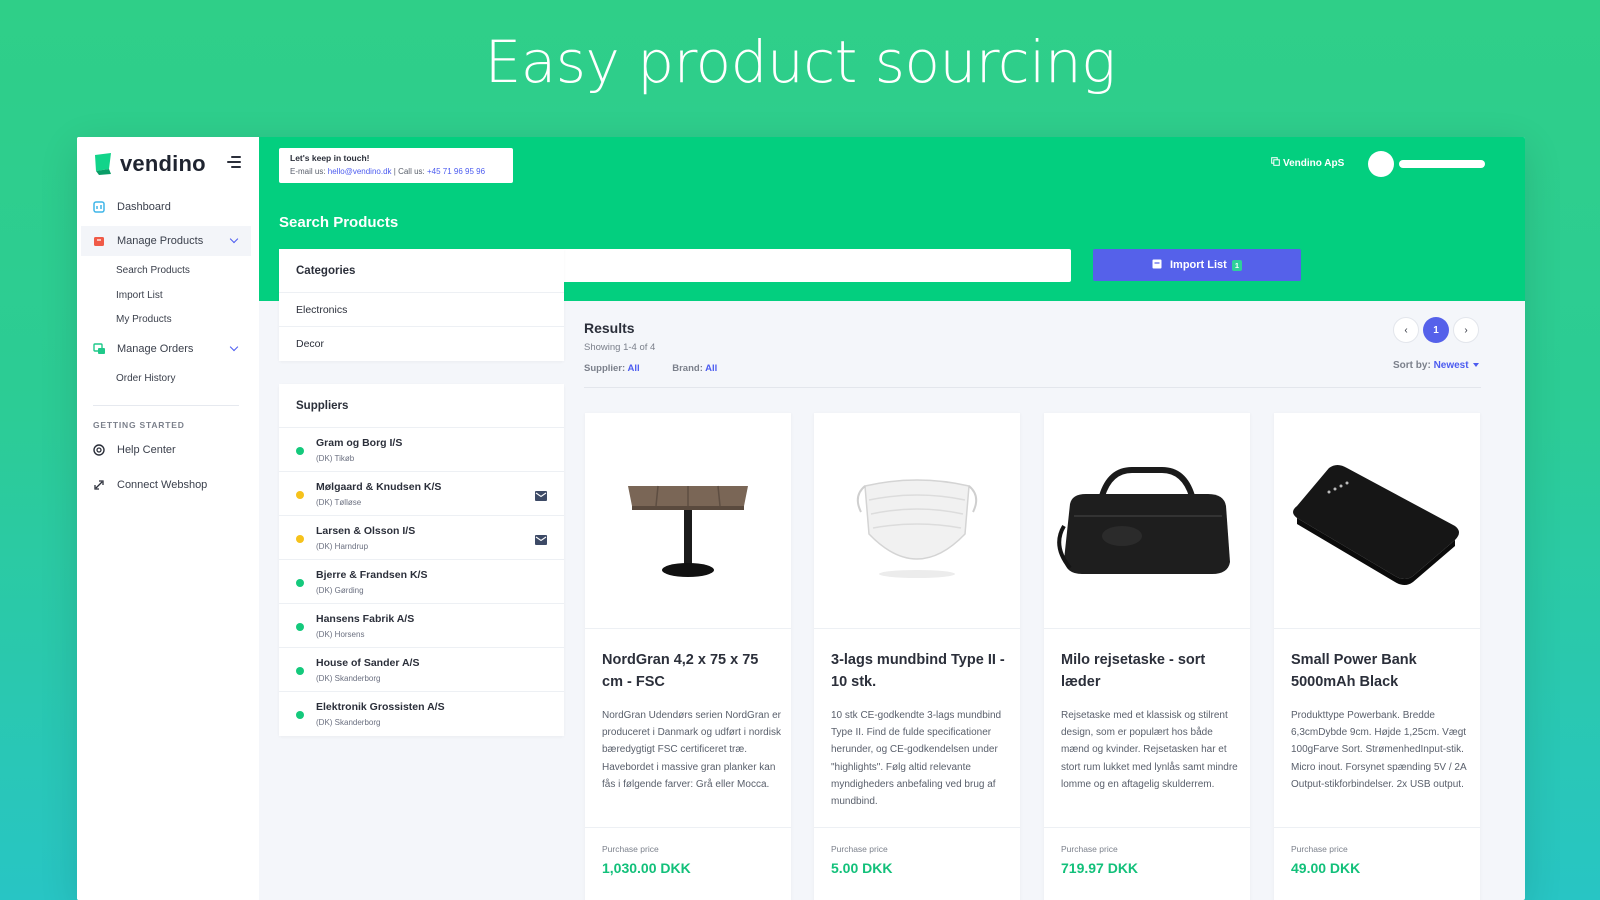  Describe the element at coordinates (166, 450) in the screenshot. I see `sidebar-item-help-center: Help Center` at that location.